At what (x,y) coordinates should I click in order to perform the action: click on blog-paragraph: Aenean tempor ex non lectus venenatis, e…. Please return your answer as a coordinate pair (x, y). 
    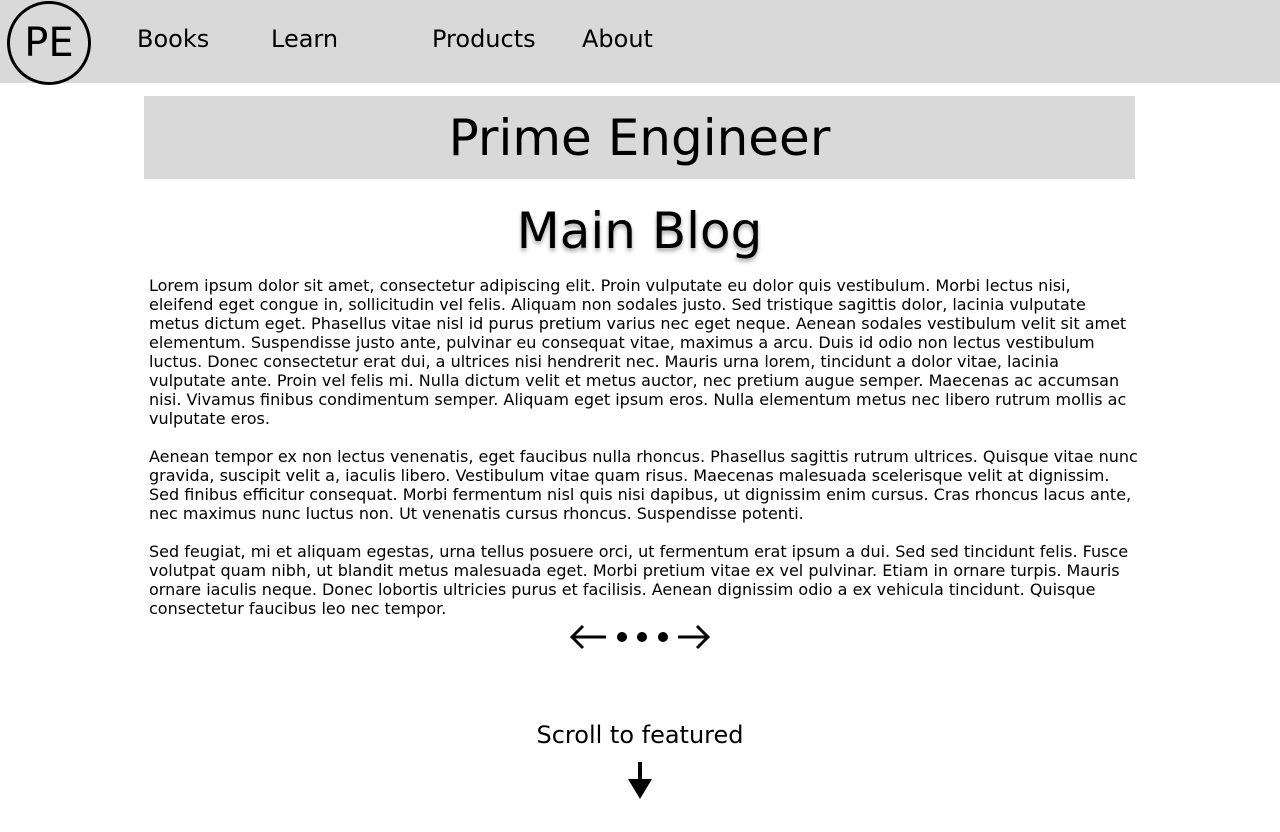
    Looking at the image, I should click on (643, 485).